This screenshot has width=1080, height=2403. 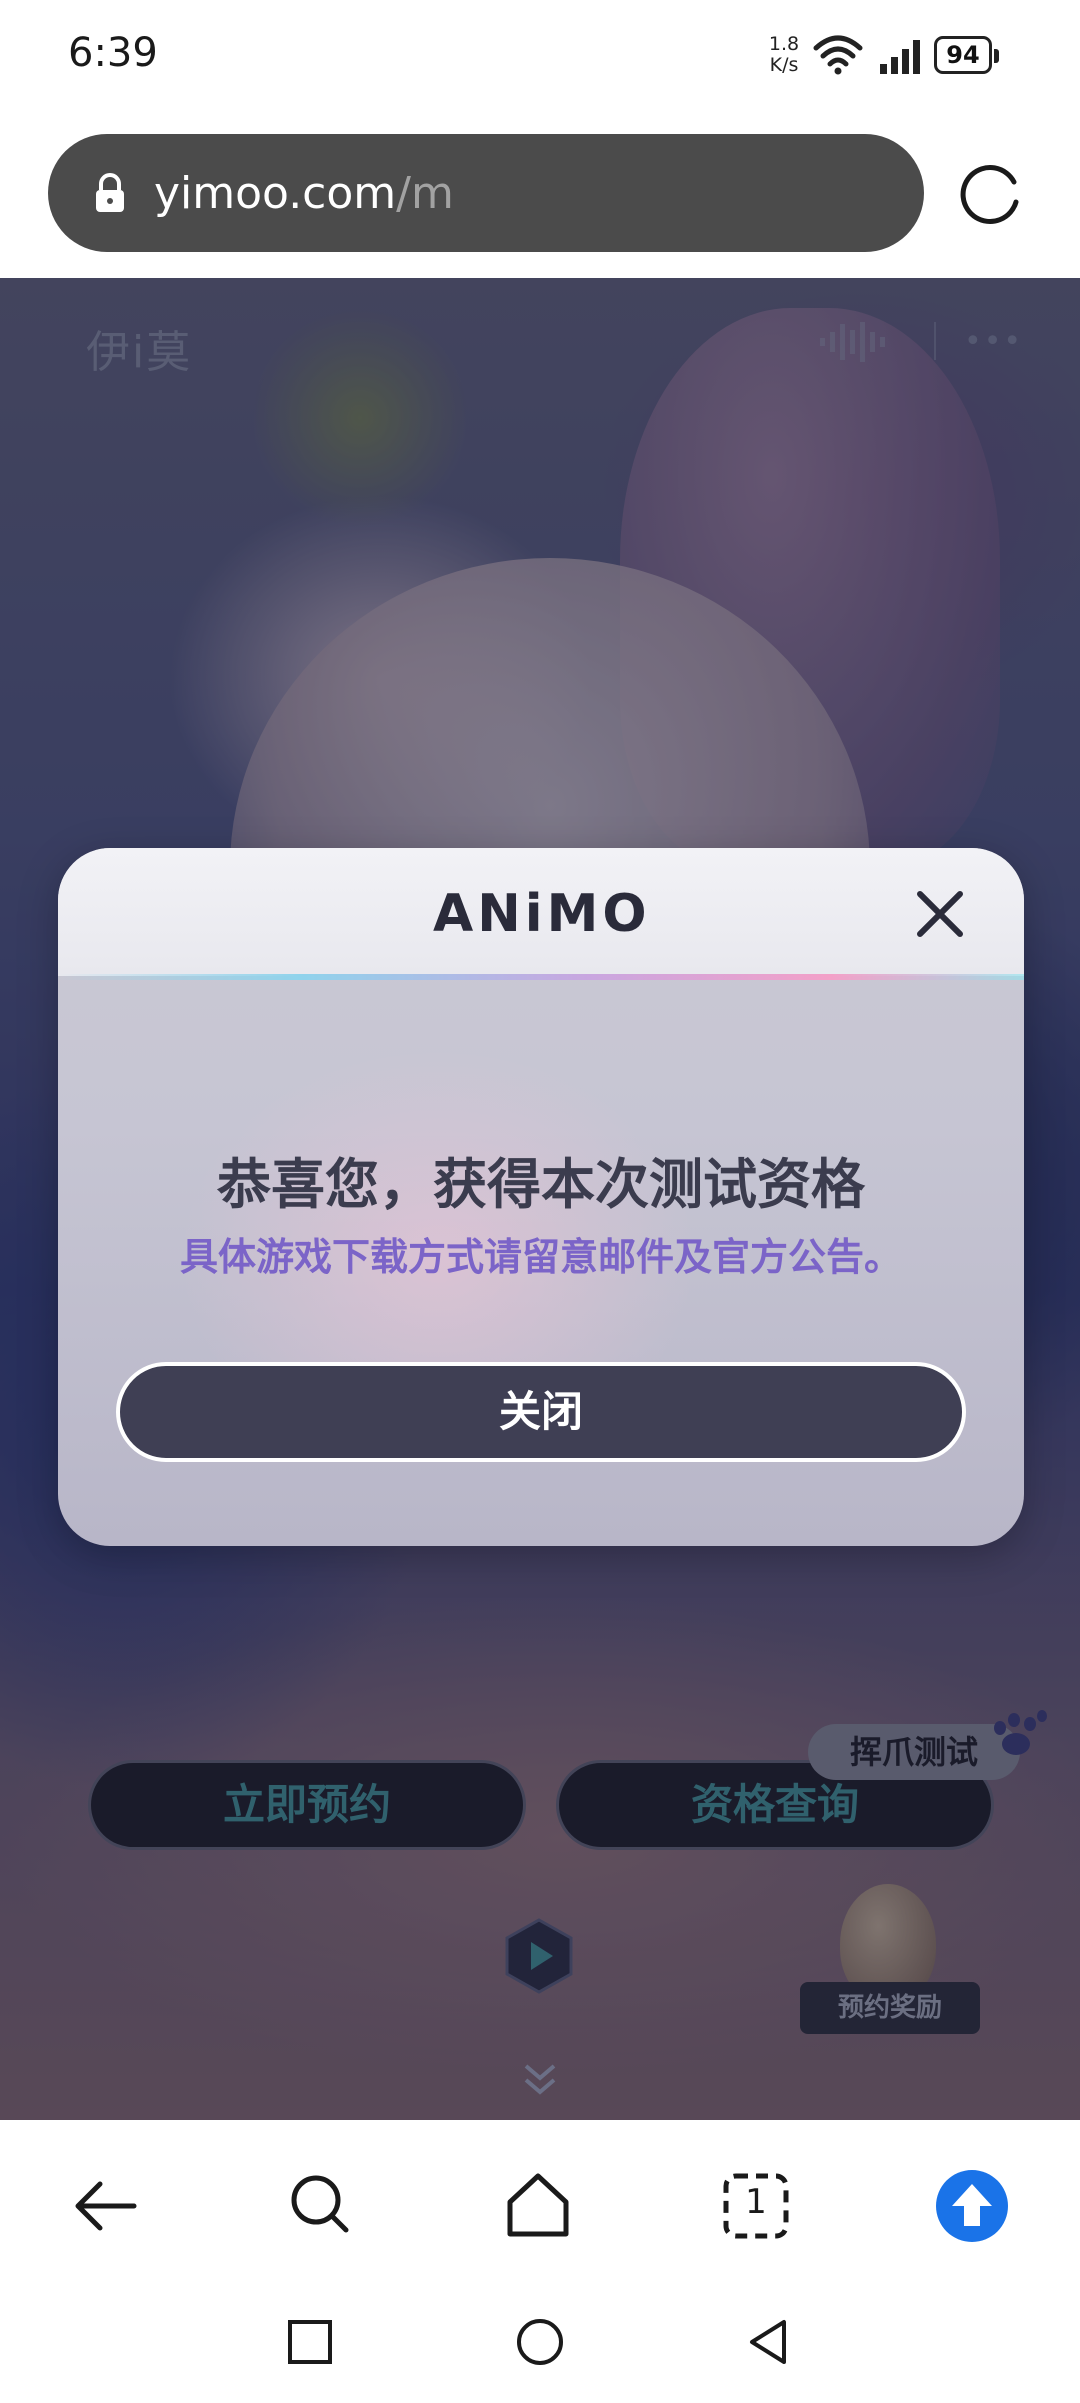 I want to click on back-arrow-icon, so click(x=106, y=2206).